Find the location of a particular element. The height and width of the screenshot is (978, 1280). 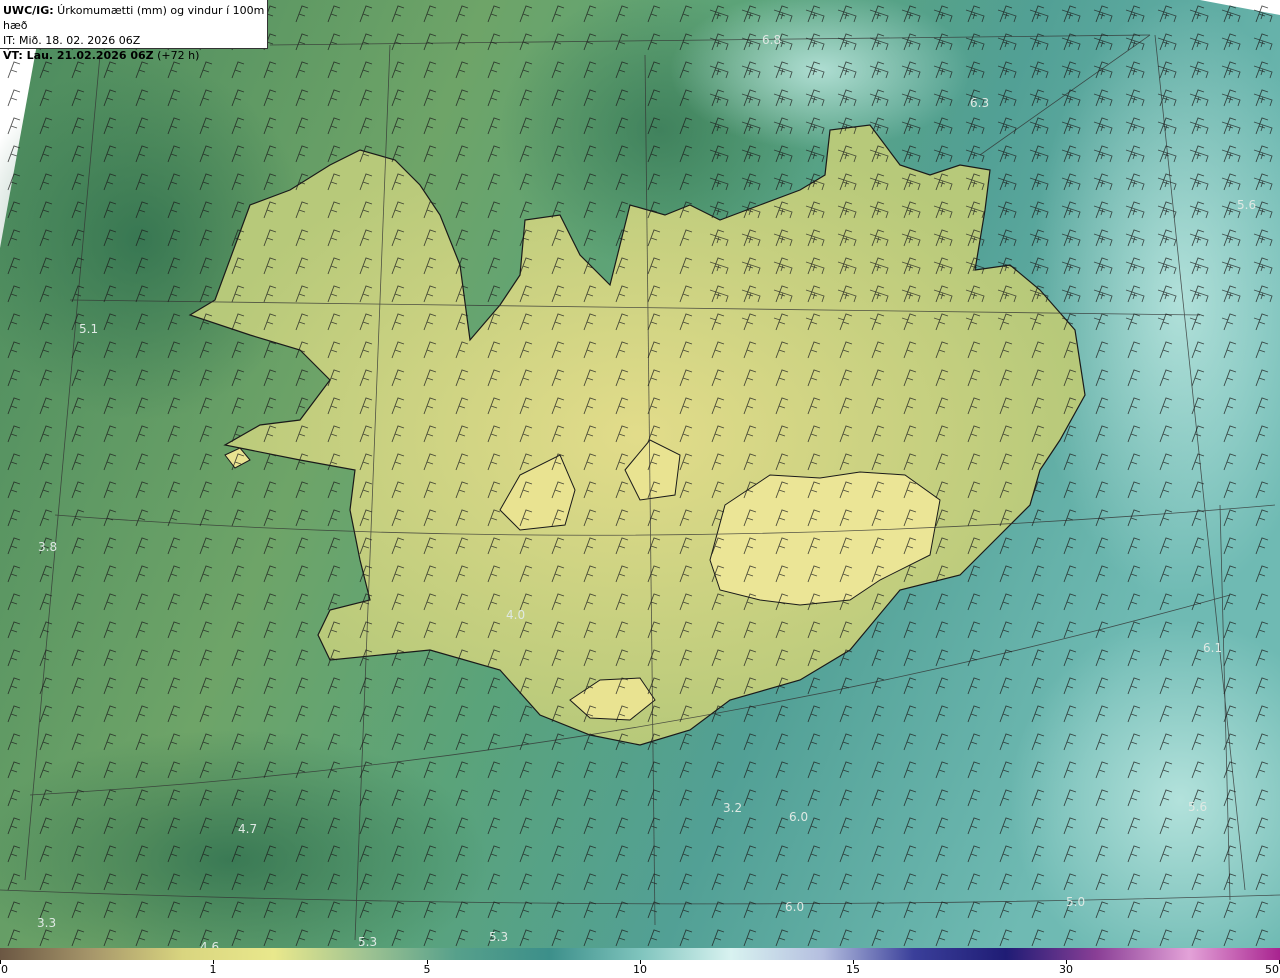

init-time: IT: Mið. 18. 02. 2026 06Z is located at coordinates (72, 40).